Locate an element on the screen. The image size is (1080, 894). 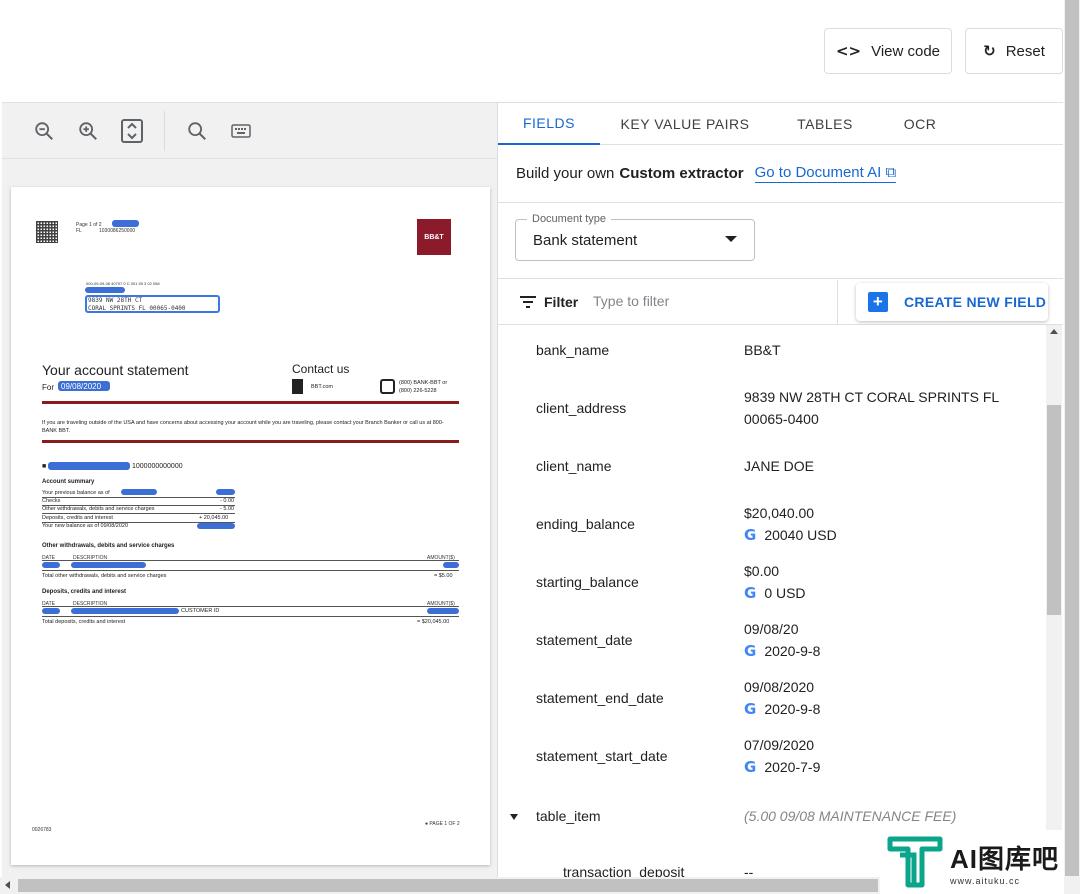
normalized-value: 0 USD is located at coordinates (785, 593).